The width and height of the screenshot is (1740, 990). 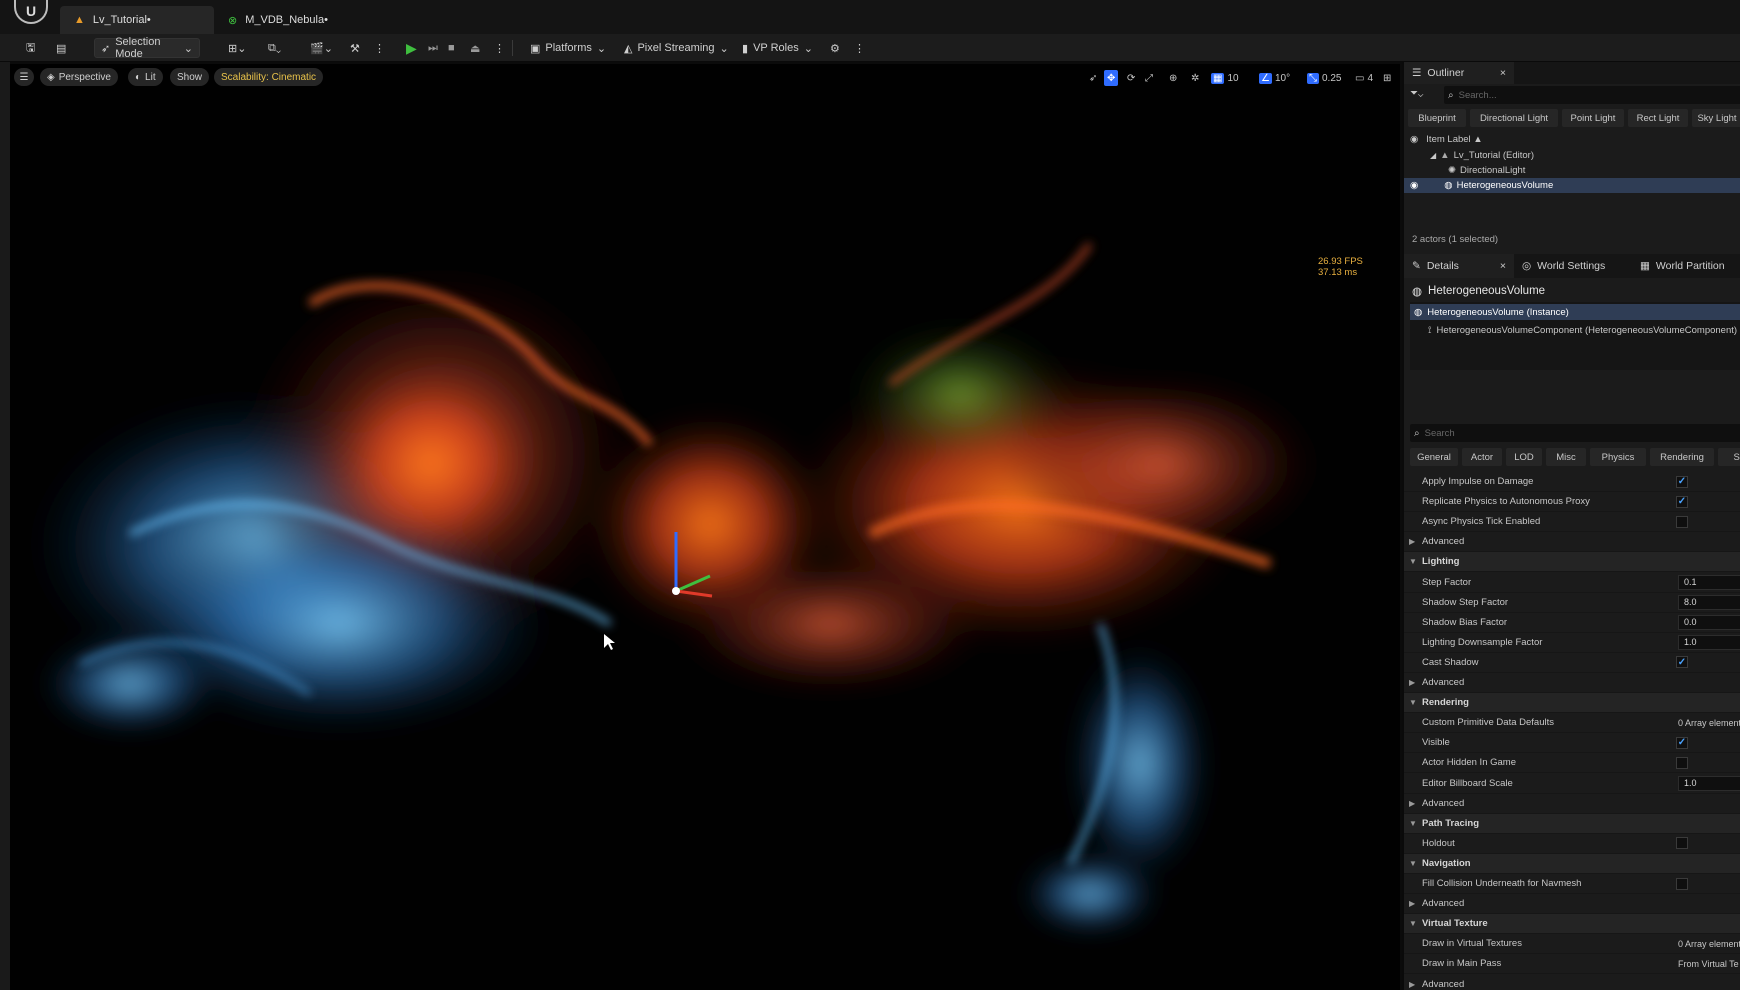 What do you see at coordinates (1682, 457) in the screenshot?
I see `filter-chip-rendering: Rendering` at bounding box center [1682, 457].